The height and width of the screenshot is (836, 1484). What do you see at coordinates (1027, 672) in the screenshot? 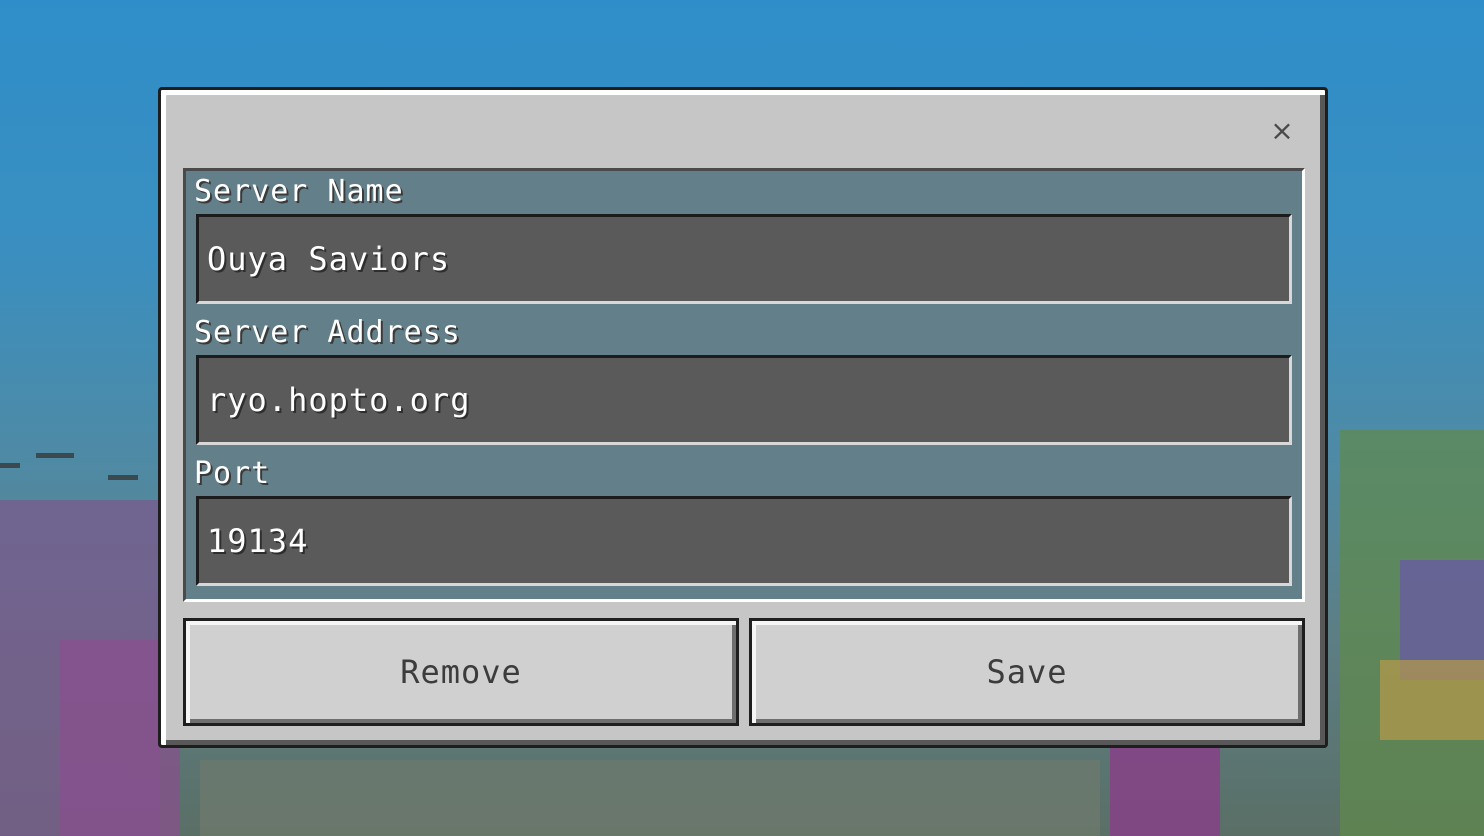
I see `save-button: Save` at bounding box center [1027, 672].